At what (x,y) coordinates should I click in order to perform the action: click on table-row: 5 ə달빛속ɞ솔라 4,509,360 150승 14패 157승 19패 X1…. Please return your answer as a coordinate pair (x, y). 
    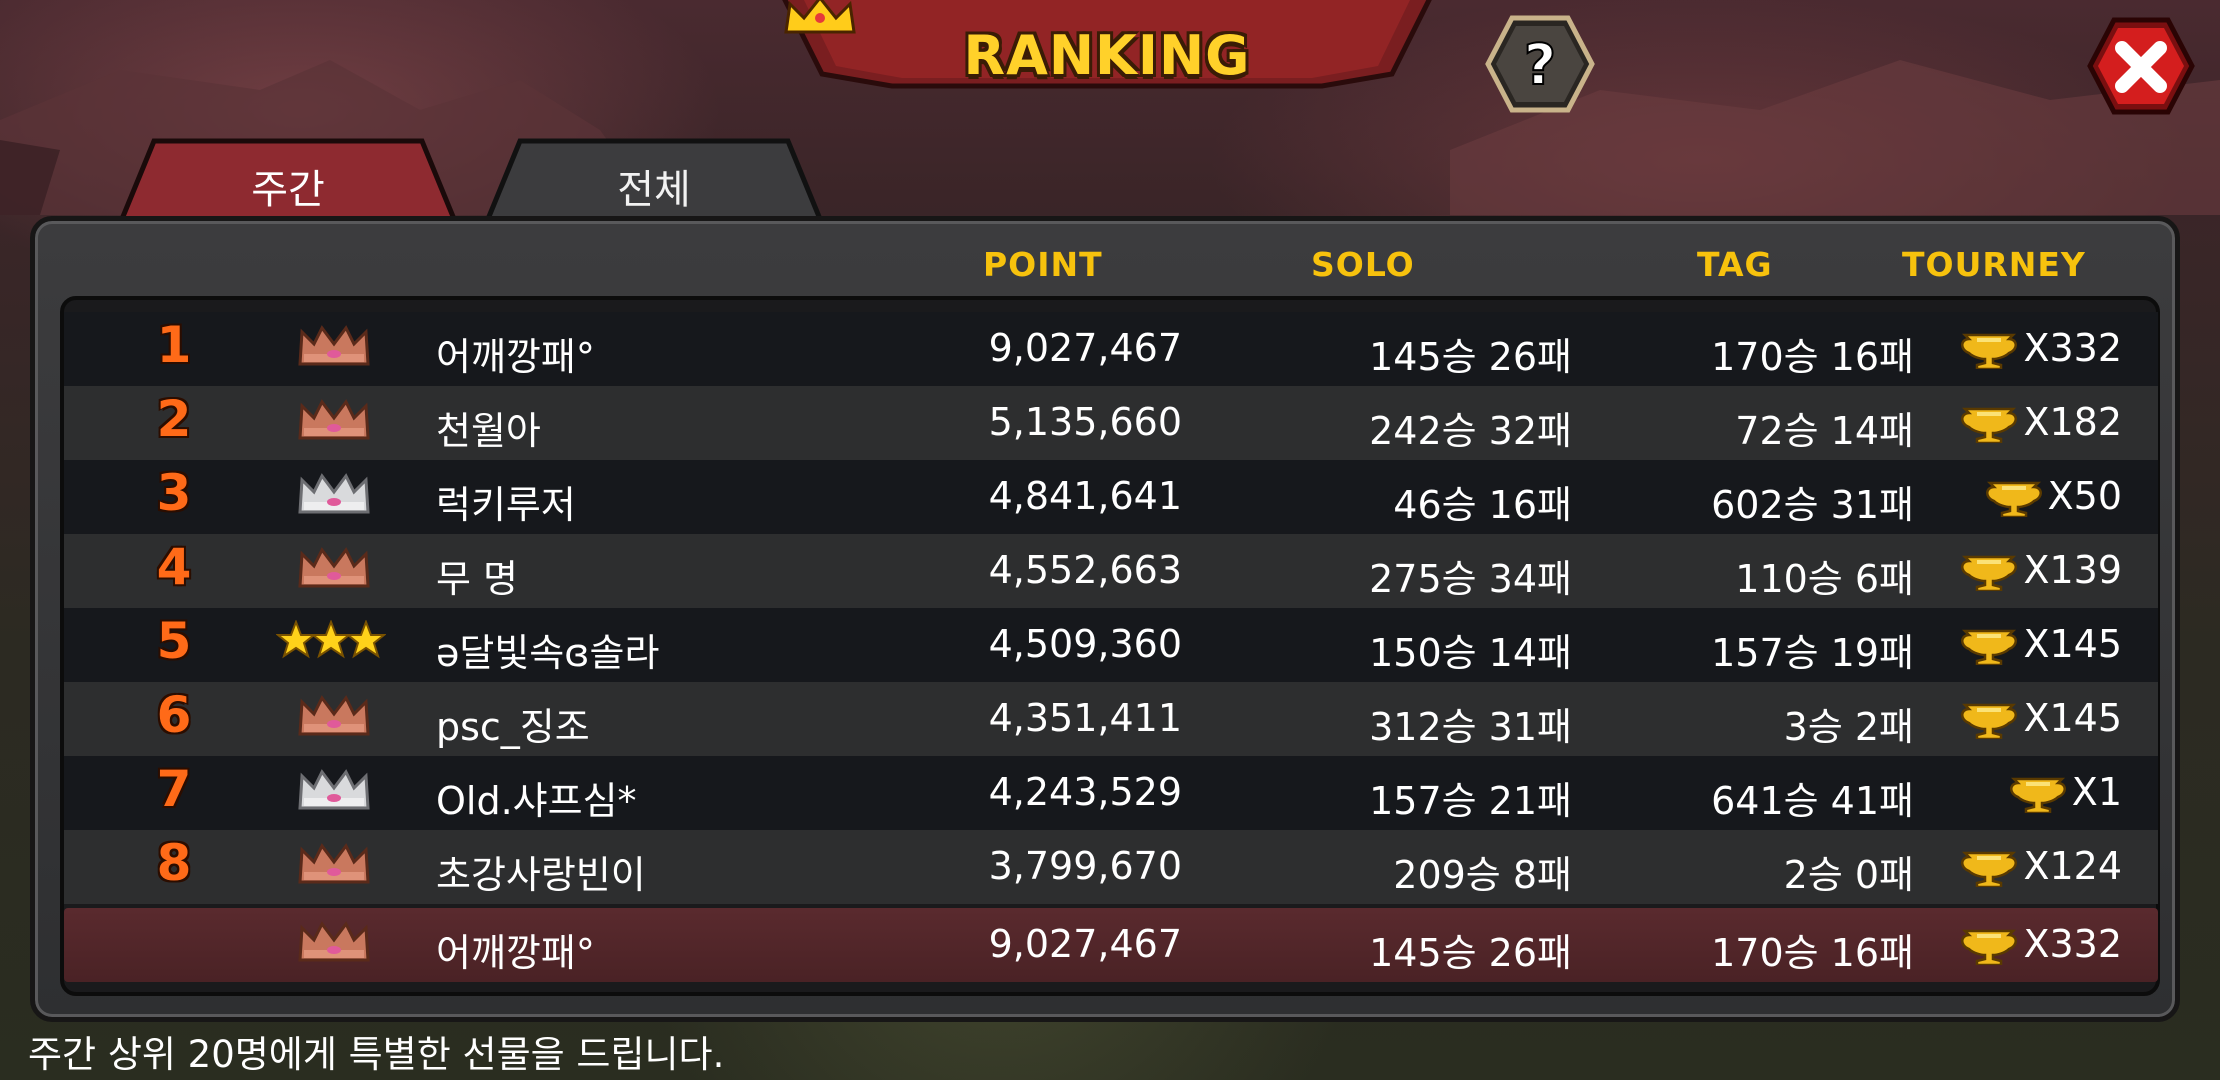
    Looking at the image, I should click on (1111, 645).